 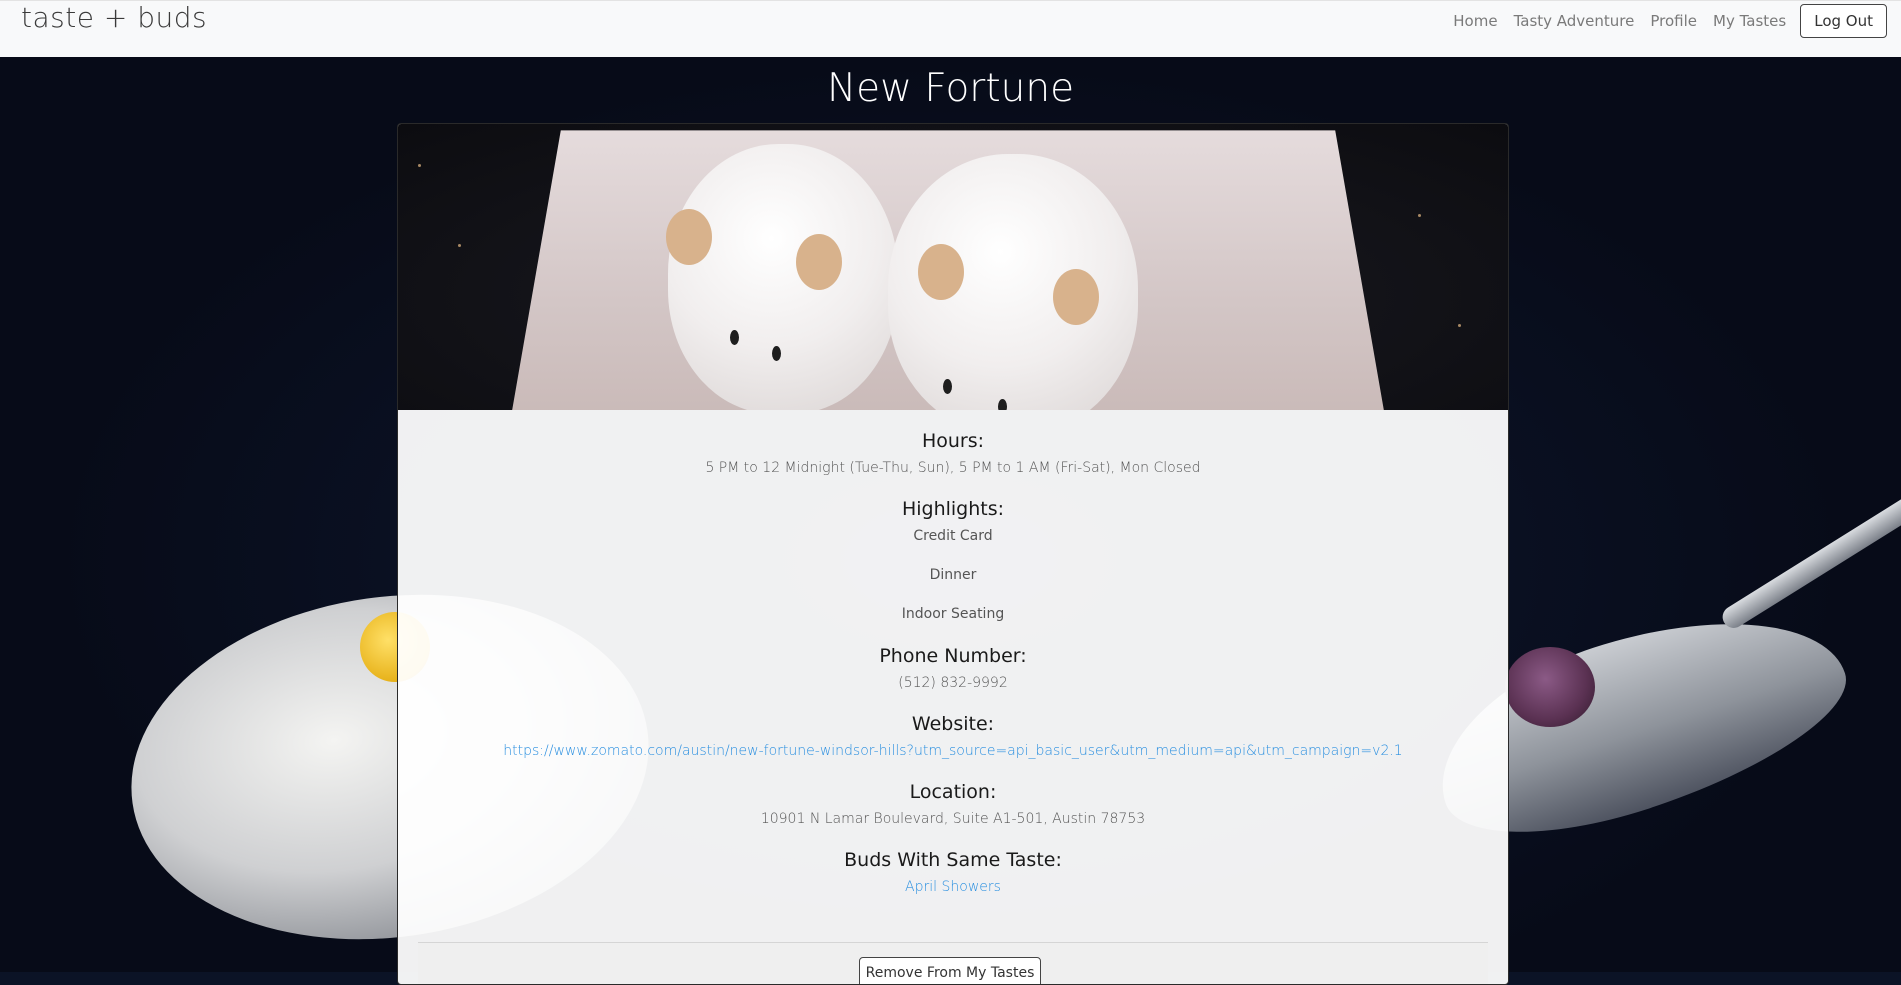 I want to click on nav-link-my-tastes: My Tastes, so click(x=1749, y=21).